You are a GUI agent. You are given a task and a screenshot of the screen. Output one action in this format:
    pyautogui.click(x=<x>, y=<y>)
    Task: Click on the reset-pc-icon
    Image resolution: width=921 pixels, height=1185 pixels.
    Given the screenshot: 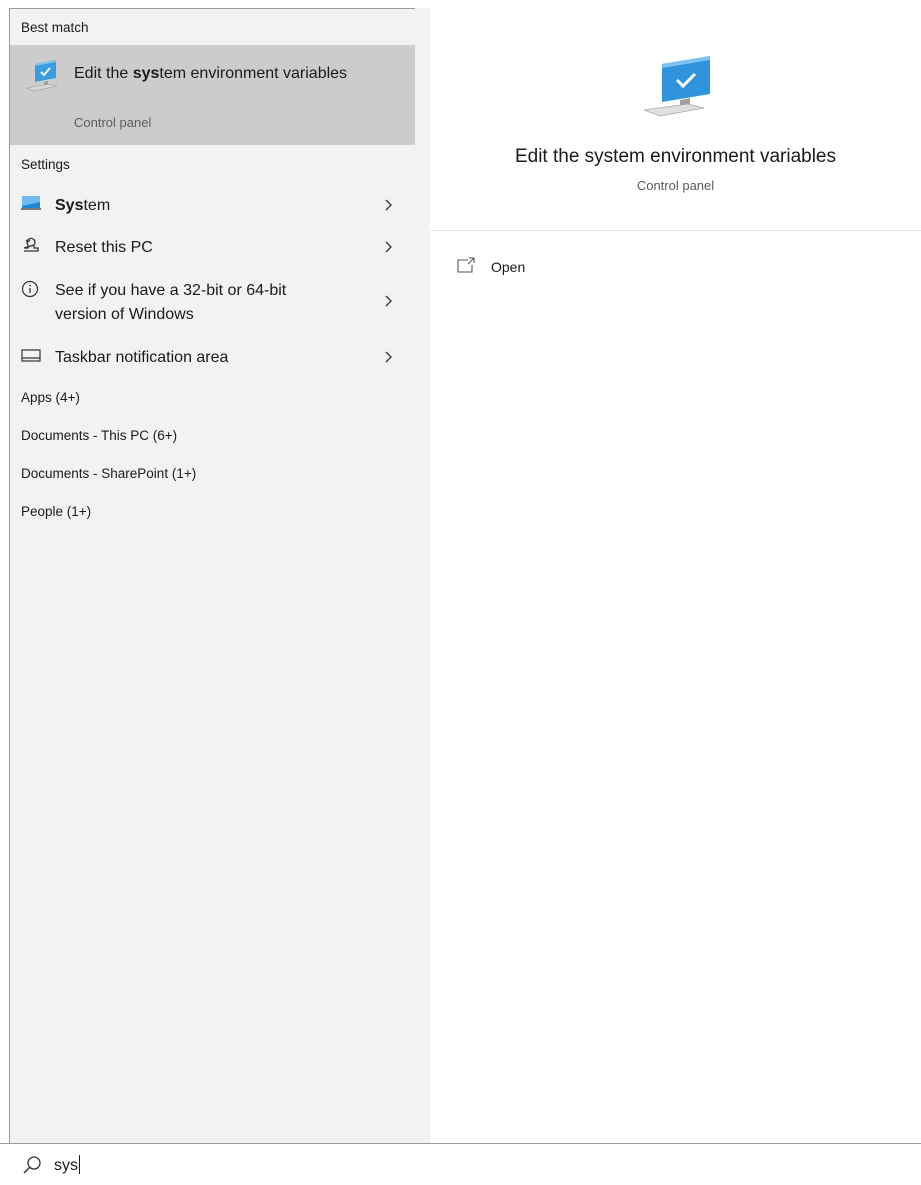 What is the action you would take?
    pyautogui.click(x=31, y=244)
    